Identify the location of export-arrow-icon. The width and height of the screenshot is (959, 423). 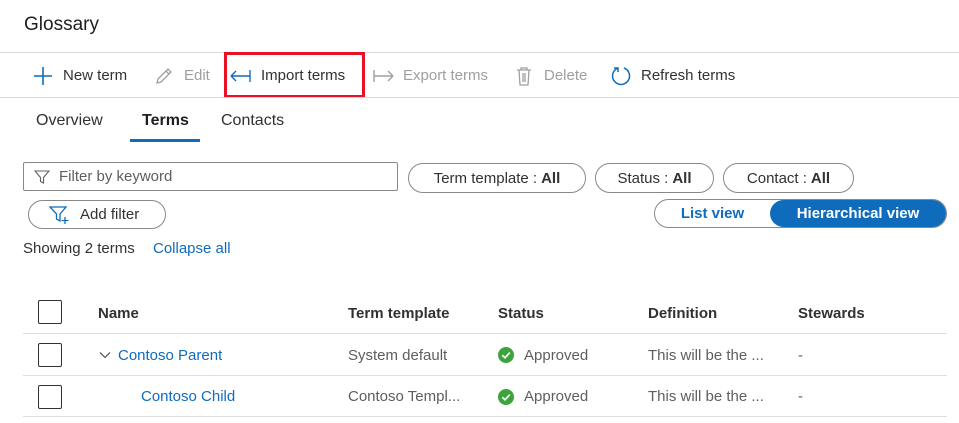
(383, 76).